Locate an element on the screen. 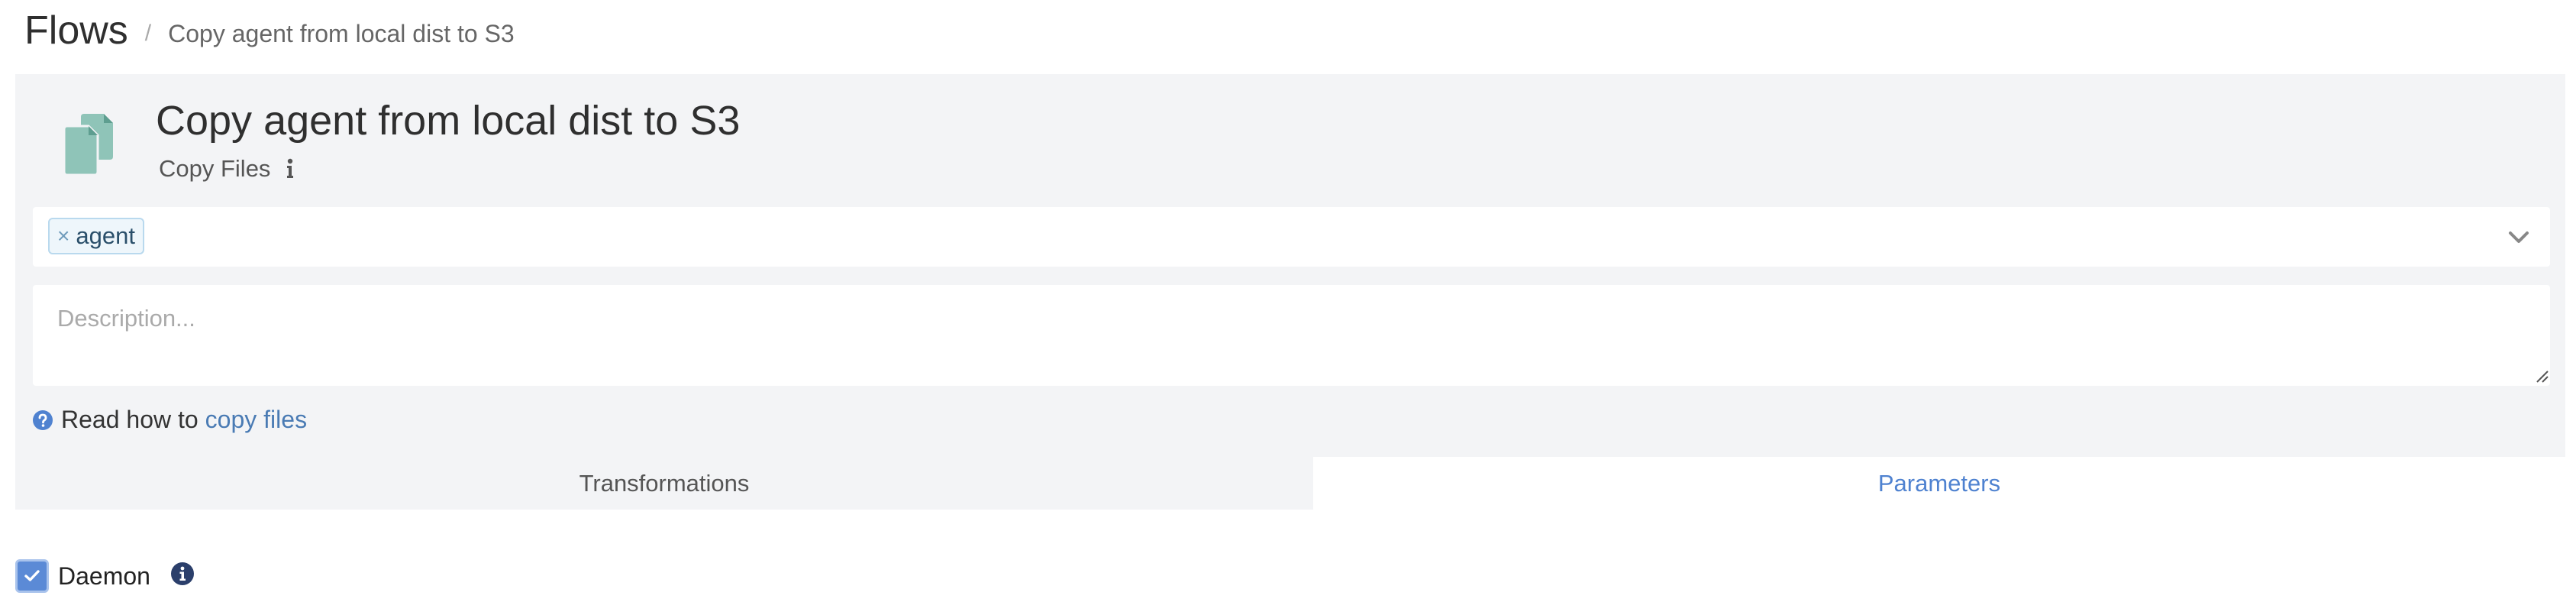 The image size is (2576, 615). tag-label: agent is located at coordinates (105, 235).